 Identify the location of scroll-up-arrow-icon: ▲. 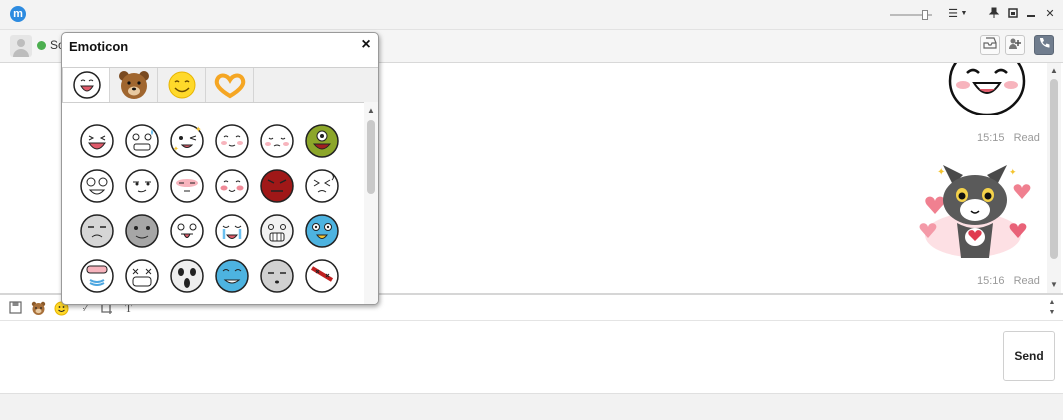
(1054, 71).